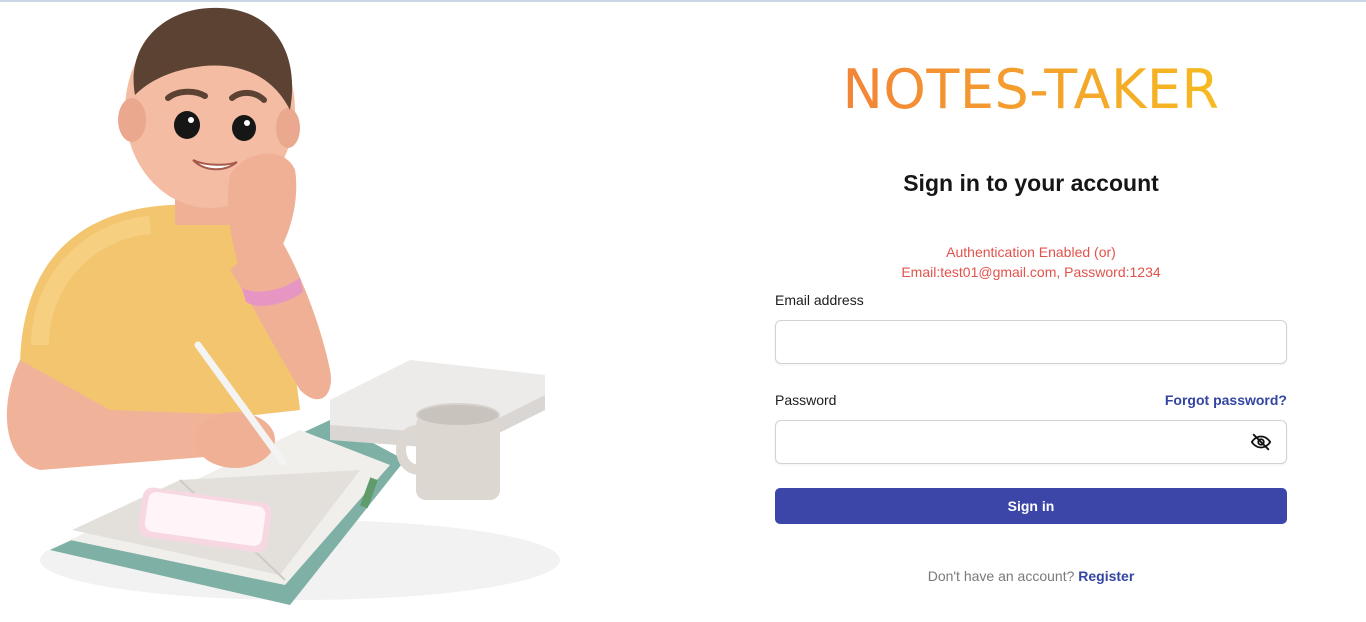  What do you see at coordinates (1020, 341) in the screenshot?
I see `email-input` at bounding box center [1020, 341].